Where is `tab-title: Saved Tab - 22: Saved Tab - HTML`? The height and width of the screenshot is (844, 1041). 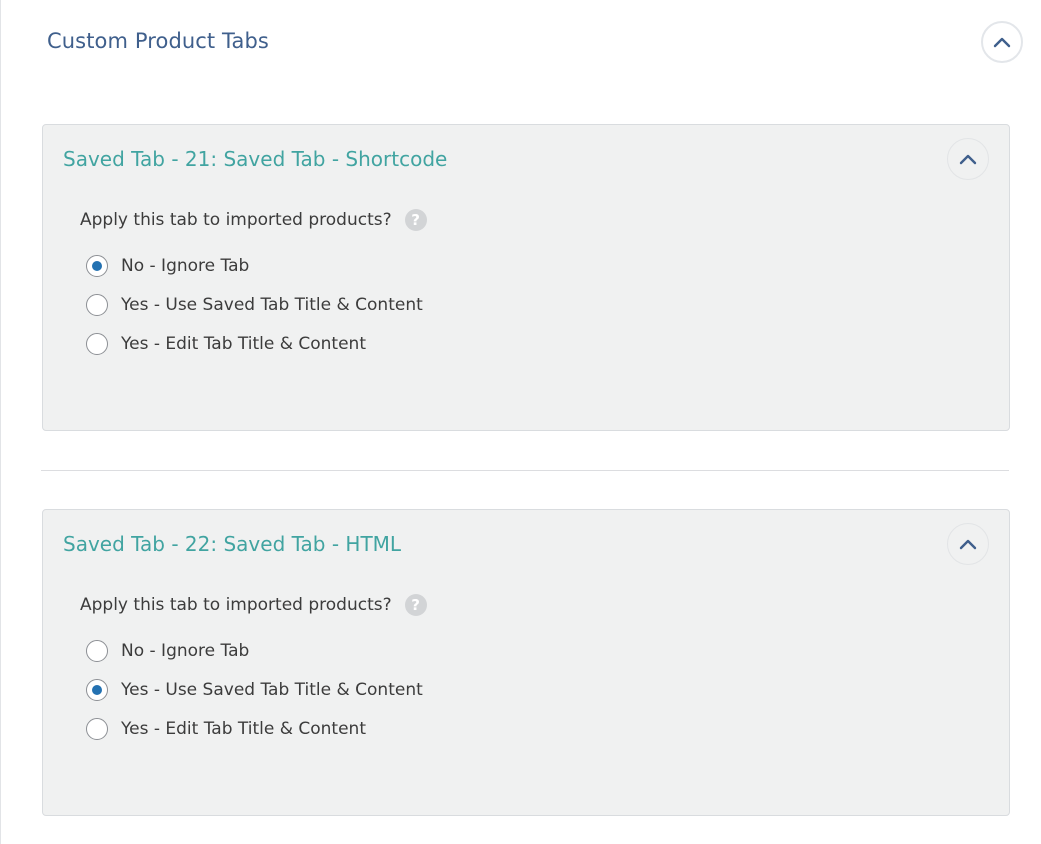
tab-title: Saved Tab - 22: Saved Tab - HTML is located at coordinates (232, 544).